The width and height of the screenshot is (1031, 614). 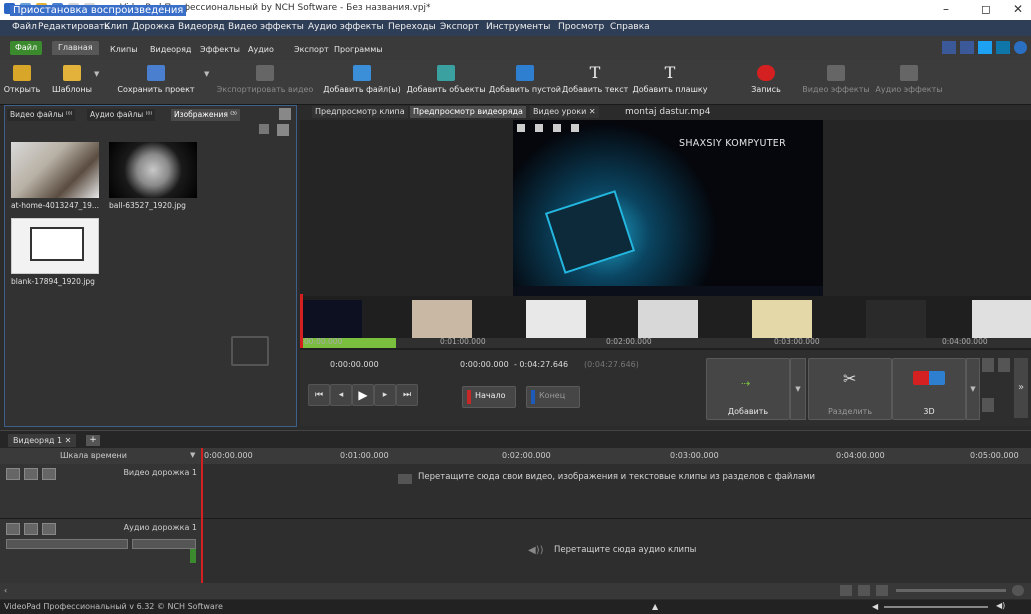 I want to click on tab-audio: Аудио, so click(x=261, y=49).